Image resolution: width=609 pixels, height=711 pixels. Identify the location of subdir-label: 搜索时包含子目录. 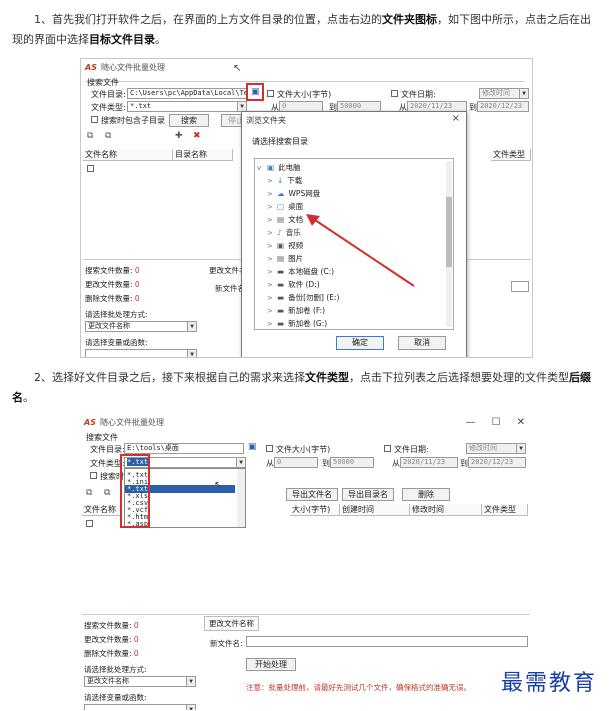
(133, 120).